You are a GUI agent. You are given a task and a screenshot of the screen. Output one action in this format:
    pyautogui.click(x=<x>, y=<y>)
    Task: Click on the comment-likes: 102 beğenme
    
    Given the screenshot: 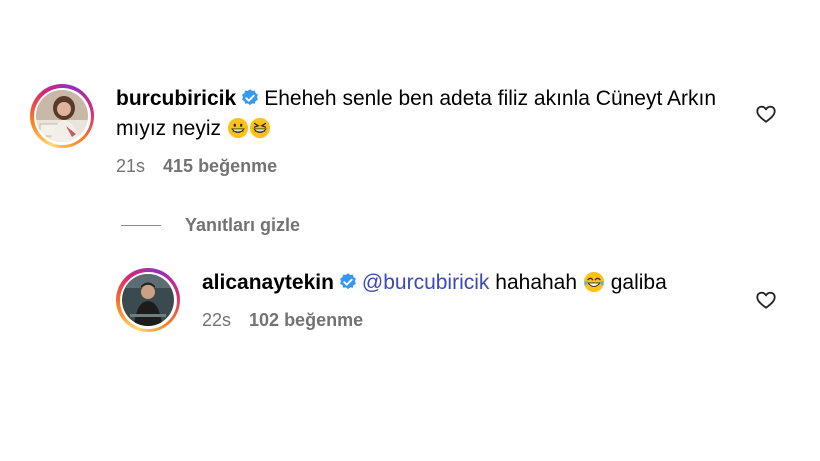 What is the action you would take?
    pyautogui.click(x=306, y=320)
    